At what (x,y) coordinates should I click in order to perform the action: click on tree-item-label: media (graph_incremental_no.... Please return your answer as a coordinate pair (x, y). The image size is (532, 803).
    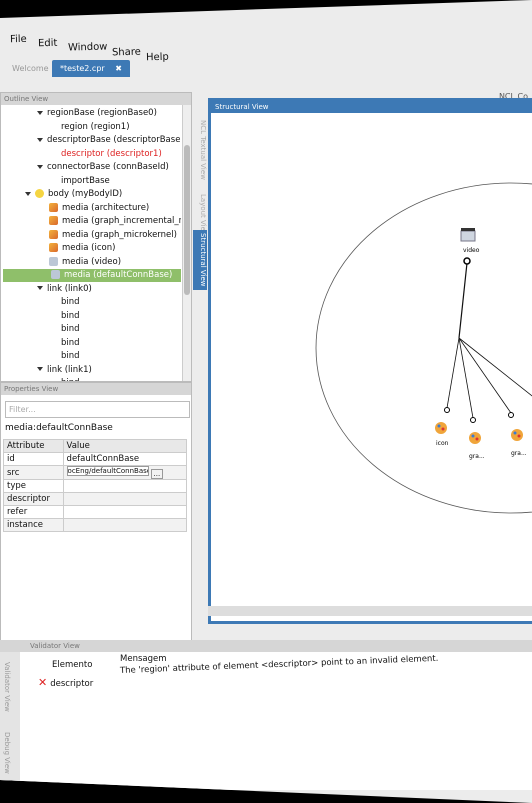
    Looking at the image, I should click on (121, 221).